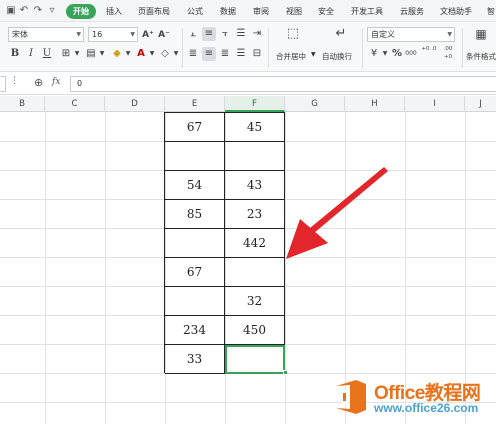 The height and width of the screenshot is (424, 496). I want to click on font-size-dropdown: 16 ▼, so click(113, 34).